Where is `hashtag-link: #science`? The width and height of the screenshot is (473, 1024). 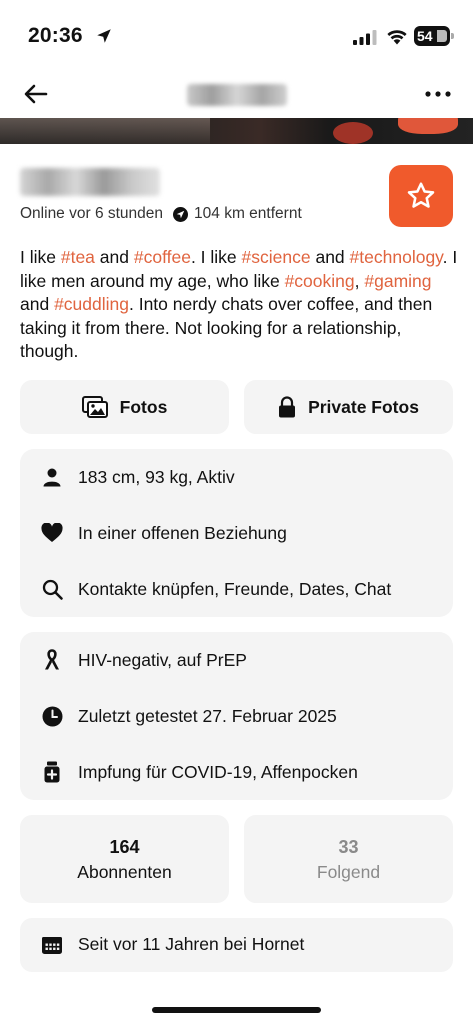
hashtag-link: #science is located at coordinates (276, 257).